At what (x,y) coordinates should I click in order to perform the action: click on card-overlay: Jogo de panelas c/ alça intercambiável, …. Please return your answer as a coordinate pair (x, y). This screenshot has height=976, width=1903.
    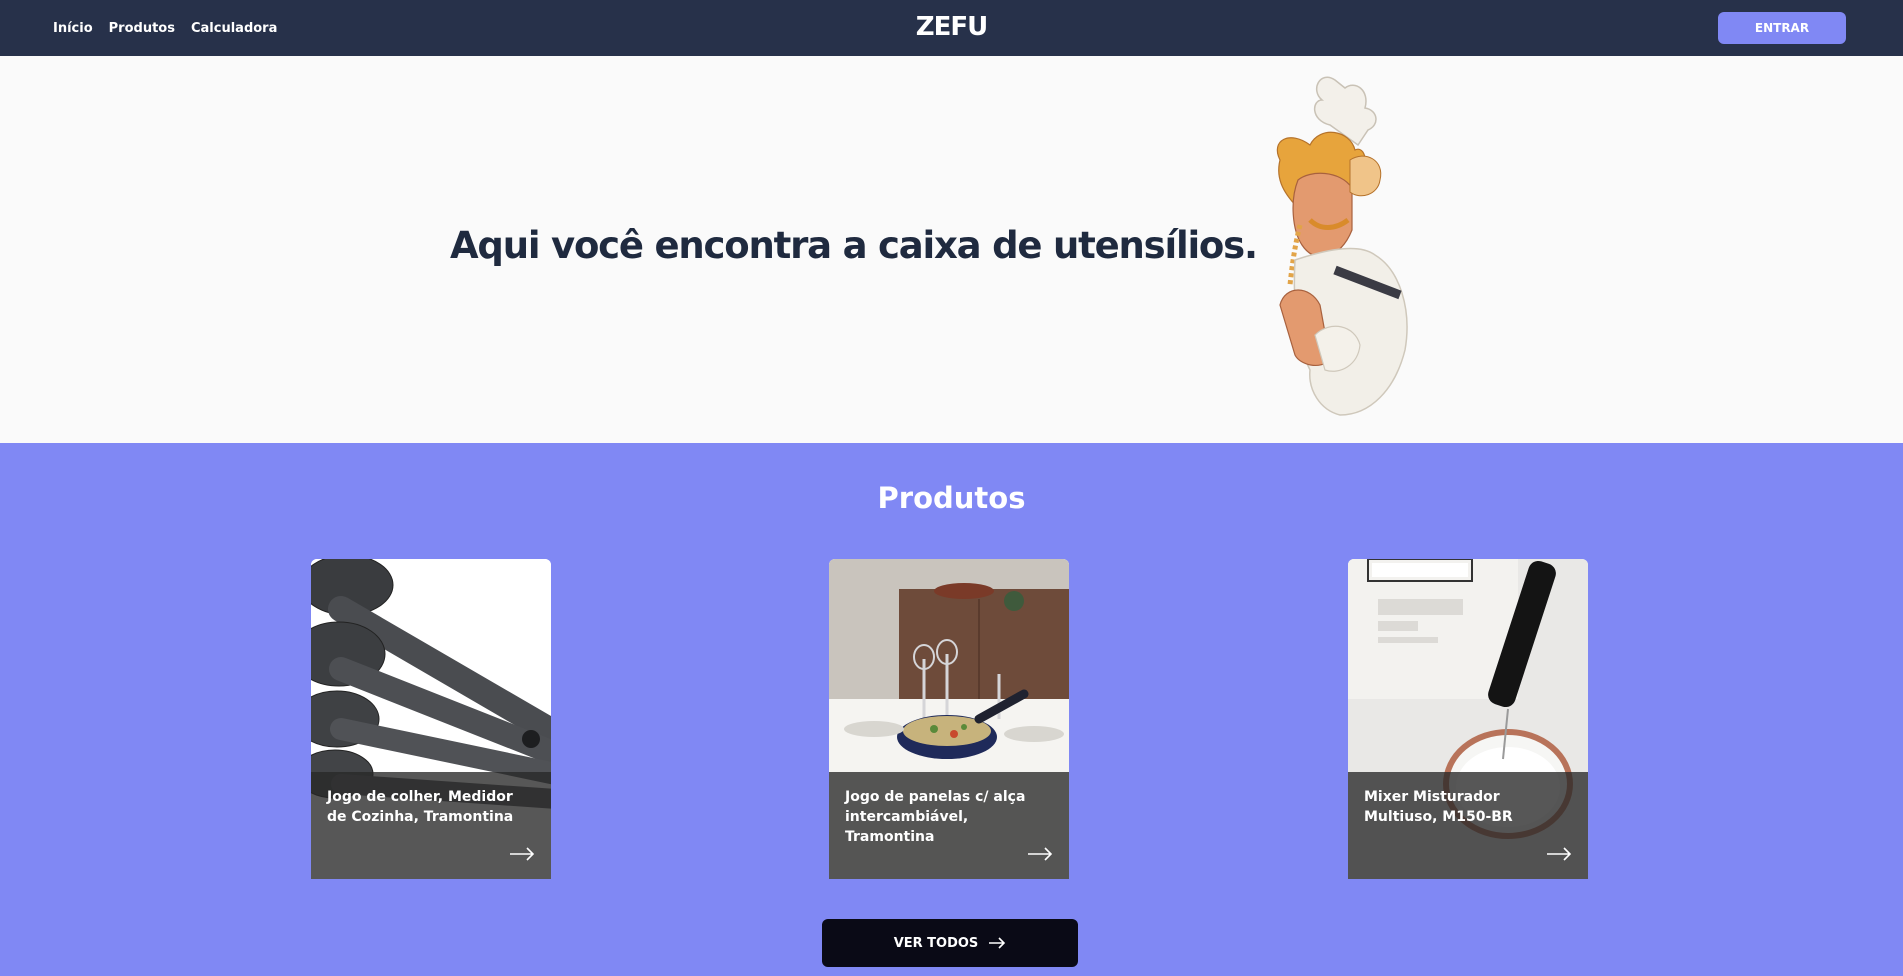
    Looking at the image, I should click on (949, 825).